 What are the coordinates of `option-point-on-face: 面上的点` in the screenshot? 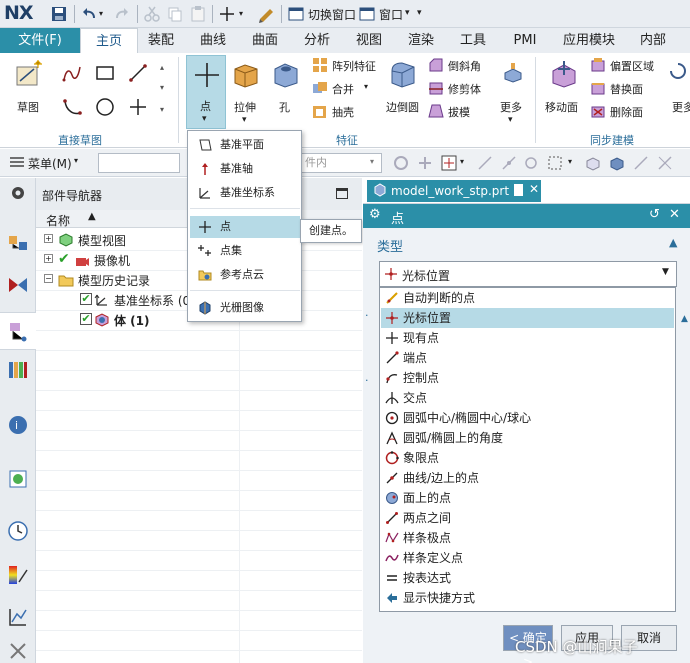 It's located at (527, 498).